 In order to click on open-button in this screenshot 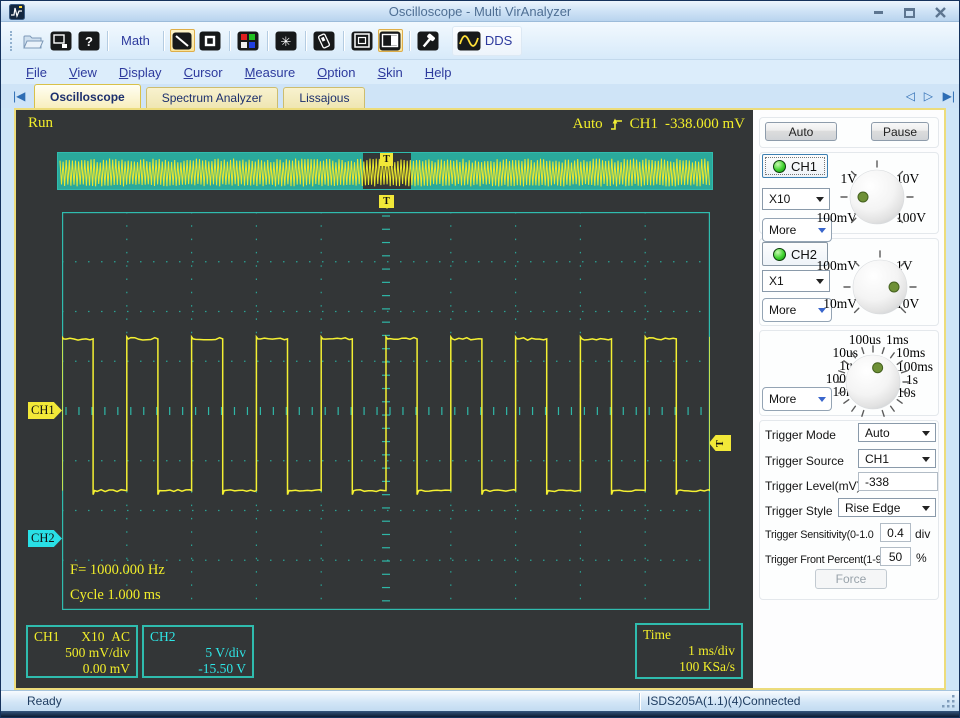, I will do `click(32, 40)`.